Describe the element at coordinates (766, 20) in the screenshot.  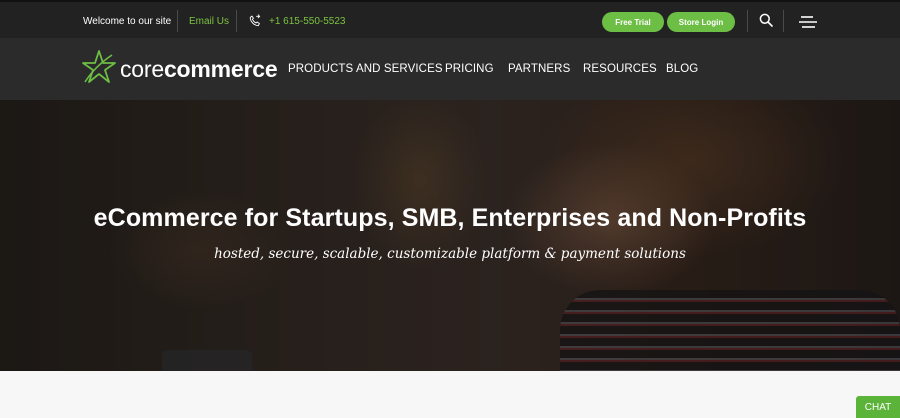
I see `search-icon` at that location.